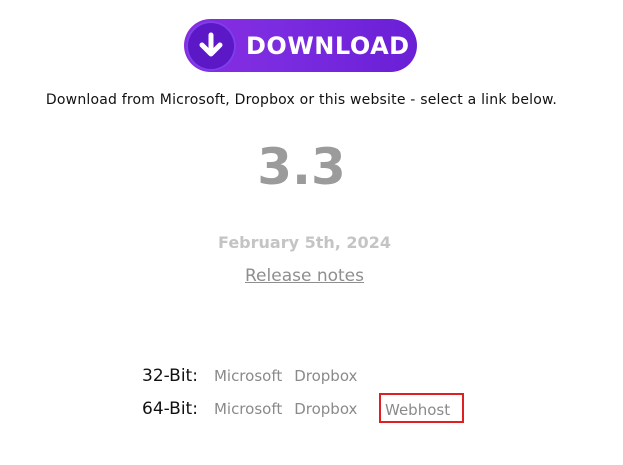 The width and height of the screenshot is (623, 465). What do you see at coordinates (325, 409) in the screenshot?
I see `link-64-dropbox: Dropbox` at bounding box center [325, 409].